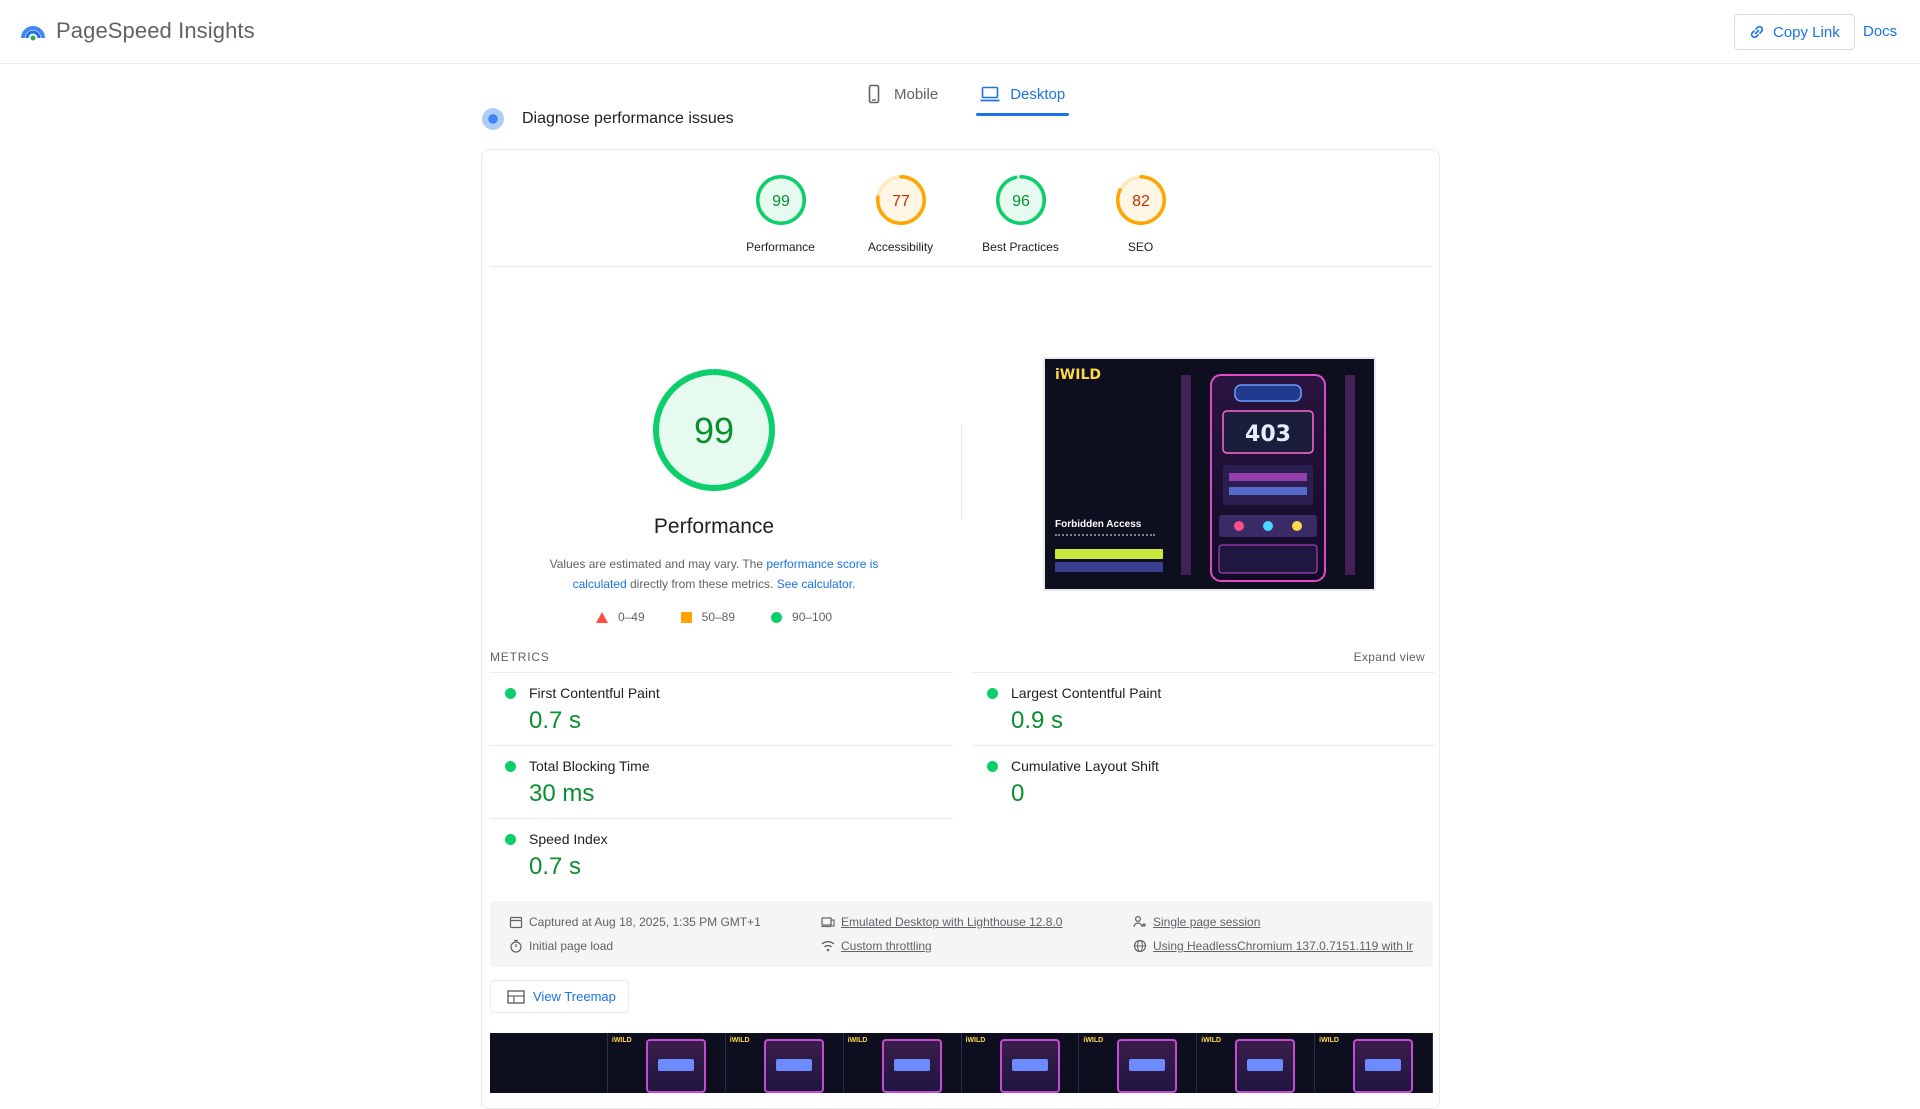 Image resolution: width=1920 pixels, height=1109 pixels. Describe the element at coordinates (574, 996) in the screenshot. I see `view-treemap-label: View Treemap` at that location.